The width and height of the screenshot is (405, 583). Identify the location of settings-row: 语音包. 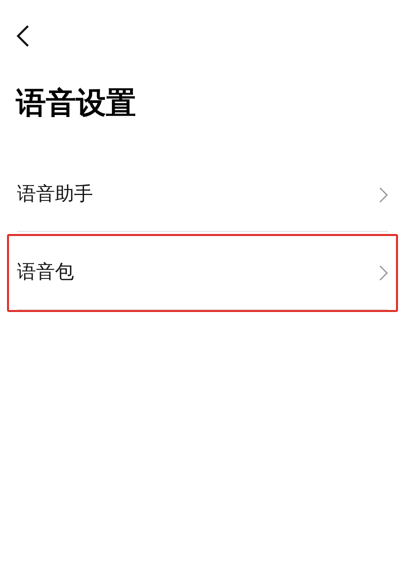
(202, 273).